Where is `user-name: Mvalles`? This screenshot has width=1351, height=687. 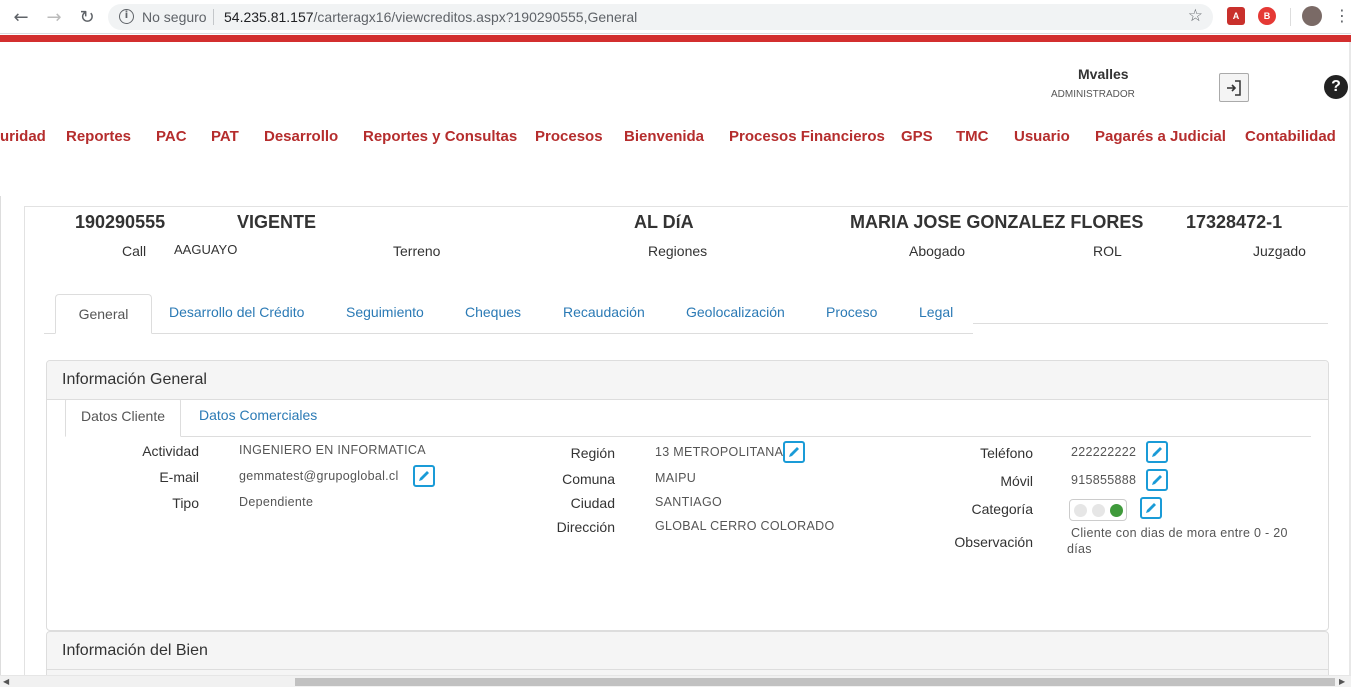
user-name: Mvalles is located at coordinates (1103, 74).